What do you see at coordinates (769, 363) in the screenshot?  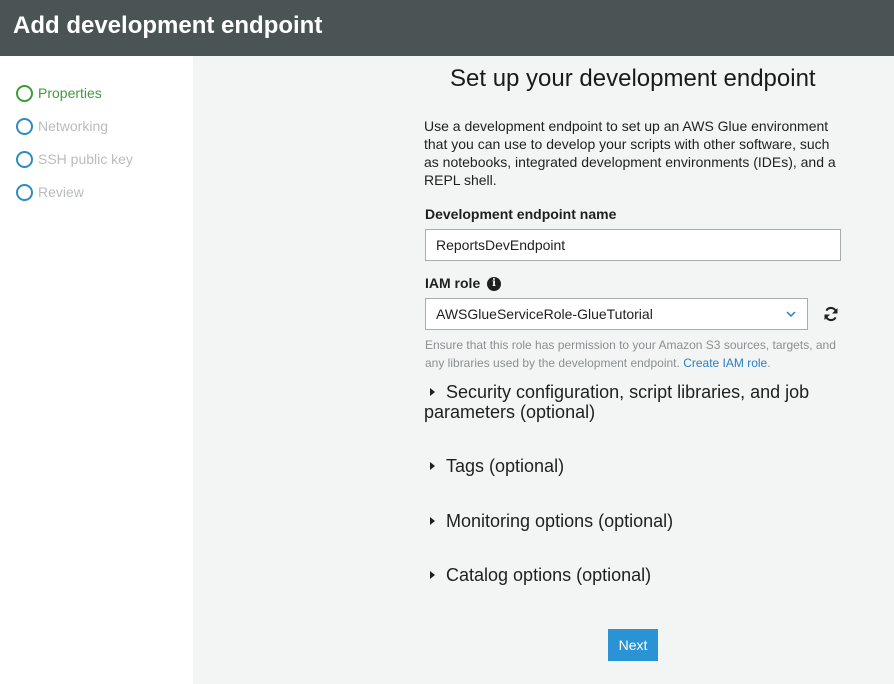 I see `iam-hint-end: .` at bounding box center [769, 363].